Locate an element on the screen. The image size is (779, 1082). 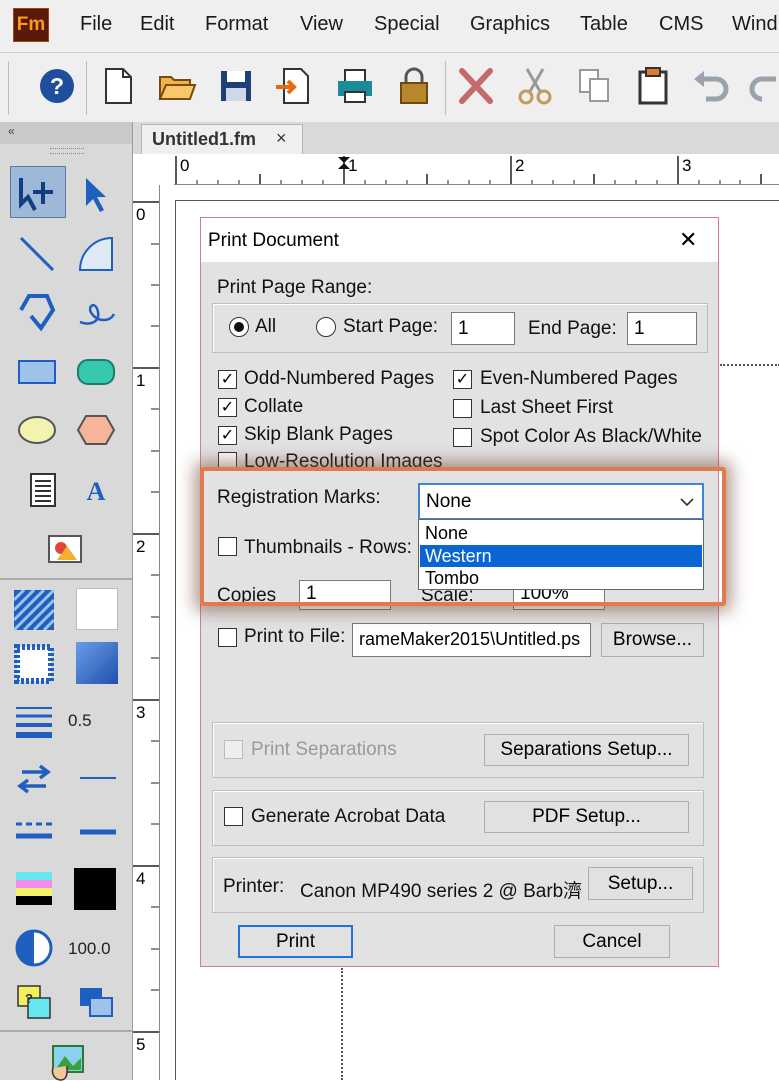
menu-file: File is located at coordinates (96, 24).